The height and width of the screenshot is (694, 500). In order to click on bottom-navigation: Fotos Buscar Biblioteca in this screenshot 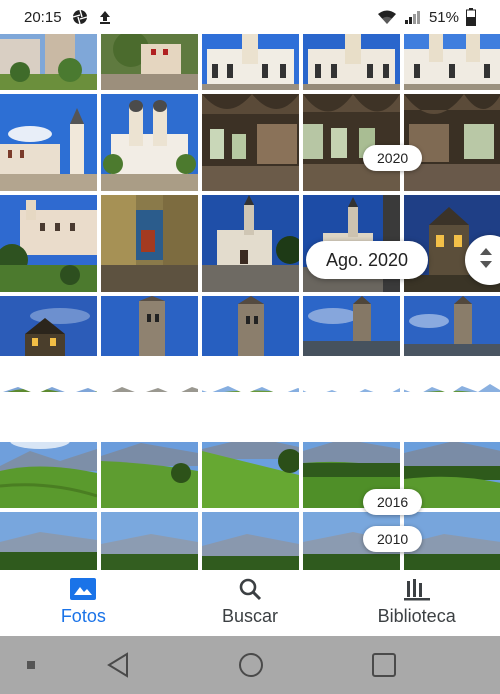, I will do `click(250, 603)`.